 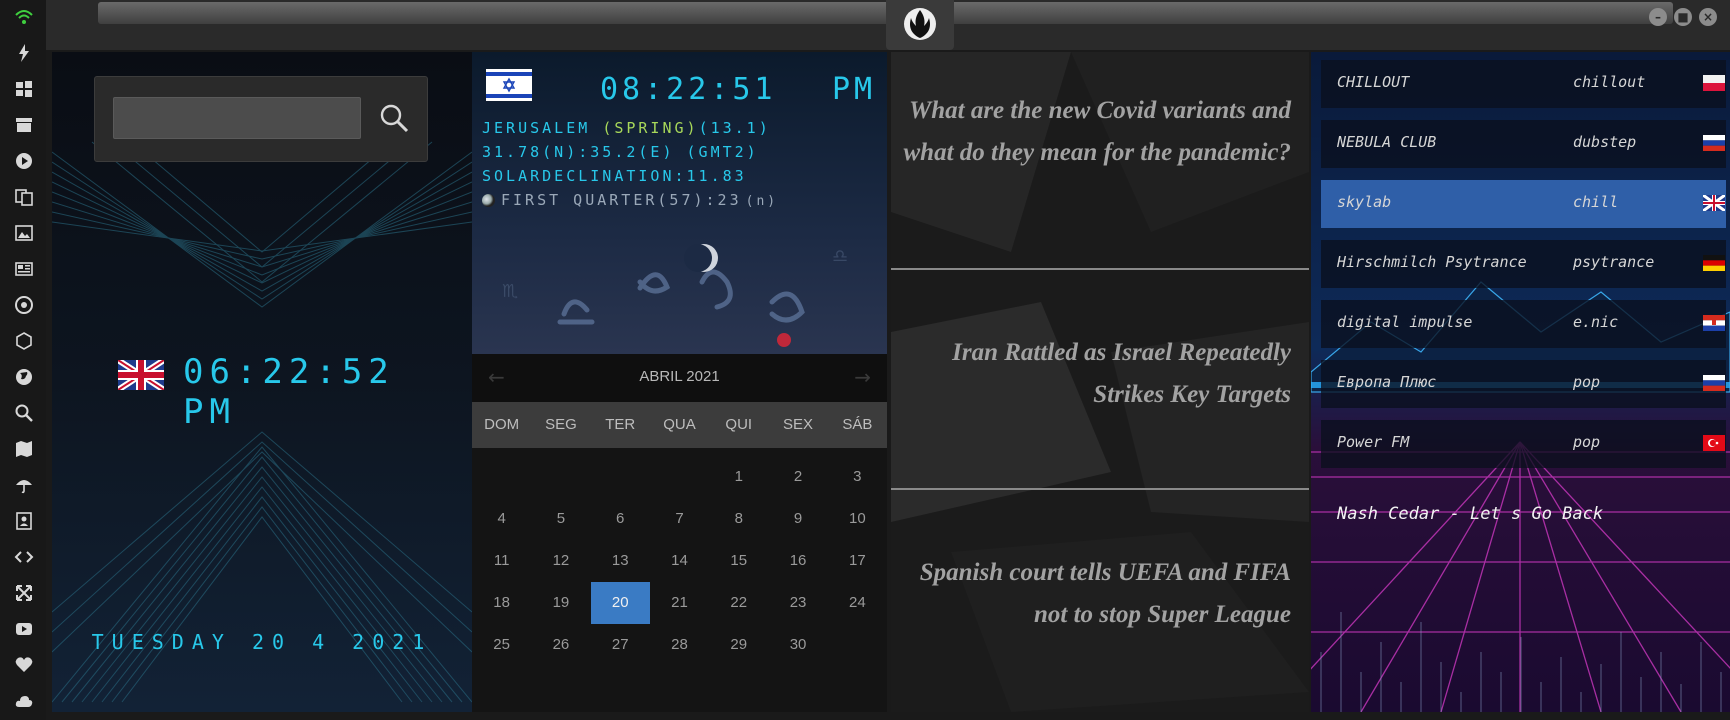 What do you see at coordinates (24, 521) in the screenshot?
I see `contacts-icon` at bounding box center [24, 521].